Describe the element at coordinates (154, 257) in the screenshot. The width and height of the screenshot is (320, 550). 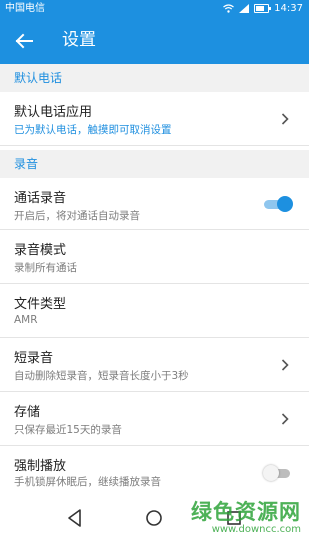
I see `setting-record-mode: 录音模式 录制所有通话` at that location.